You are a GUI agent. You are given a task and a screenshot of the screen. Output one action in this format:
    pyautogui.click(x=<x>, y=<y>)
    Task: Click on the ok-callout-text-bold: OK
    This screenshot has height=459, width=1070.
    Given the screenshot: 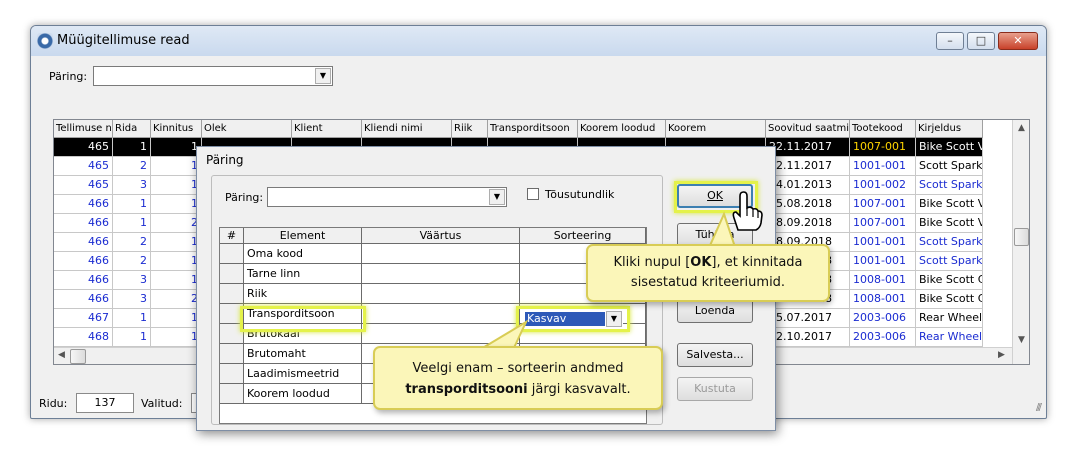 What is the action you would take?
    pyautogui.click(x=701, y=262)
    